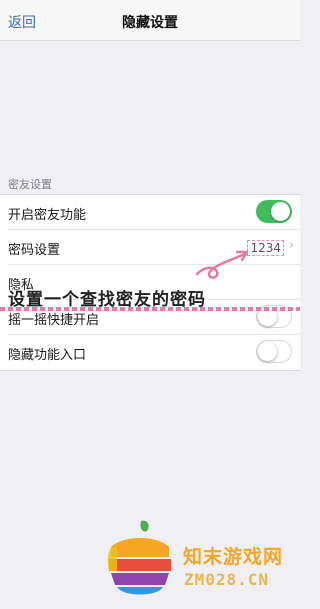 The image size is (320, 609). I want to click on enable-friend-toggle, so click(274, 211).